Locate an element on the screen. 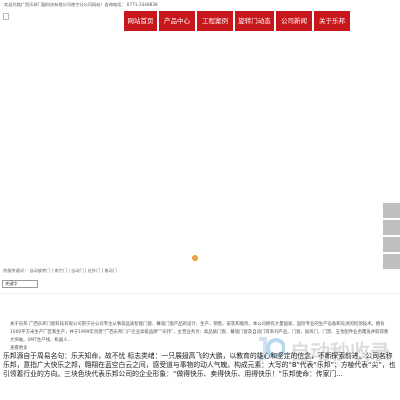 This screenshot has height=400, width=400. welcome-text: 欢迎光临广西乐邦门窗科技有限公司南宁分公司网站！咨询电话： is located at coordinates (65, 4).